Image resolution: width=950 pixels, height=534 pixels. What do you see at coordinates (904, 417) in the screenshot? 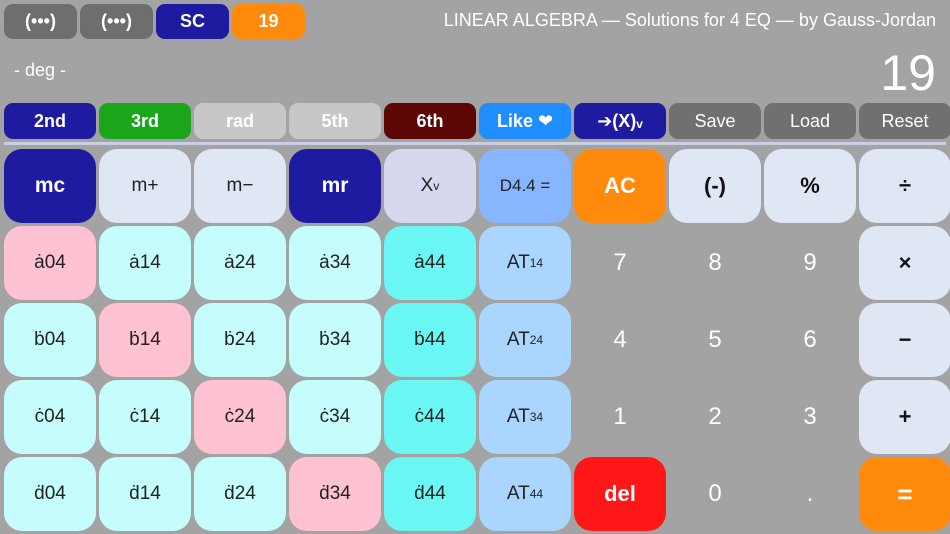
I see `plus-button: +` at bounding box center [904, 417].